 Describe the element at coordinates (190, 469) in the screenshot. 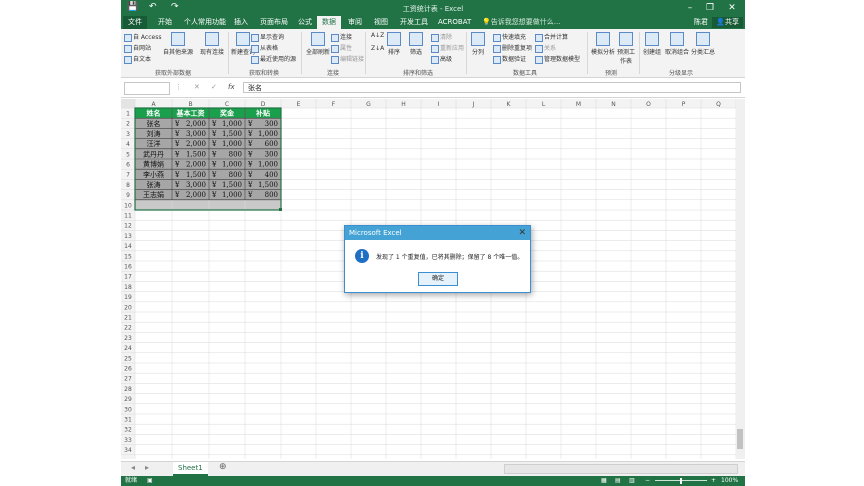

I see `sheet-tab-sheet1: Sheet1` at that location.